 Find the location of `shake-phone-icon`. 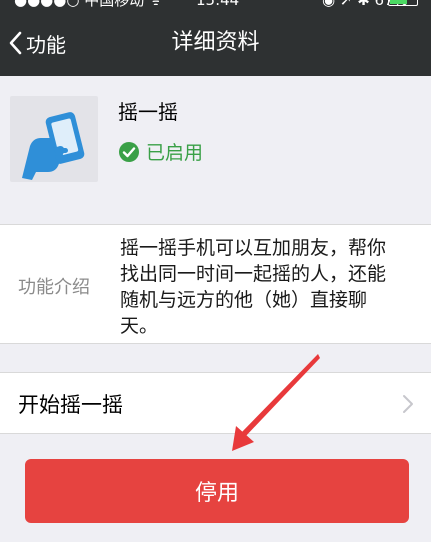

shake-phone-icon is located at coordinates (54, 139).